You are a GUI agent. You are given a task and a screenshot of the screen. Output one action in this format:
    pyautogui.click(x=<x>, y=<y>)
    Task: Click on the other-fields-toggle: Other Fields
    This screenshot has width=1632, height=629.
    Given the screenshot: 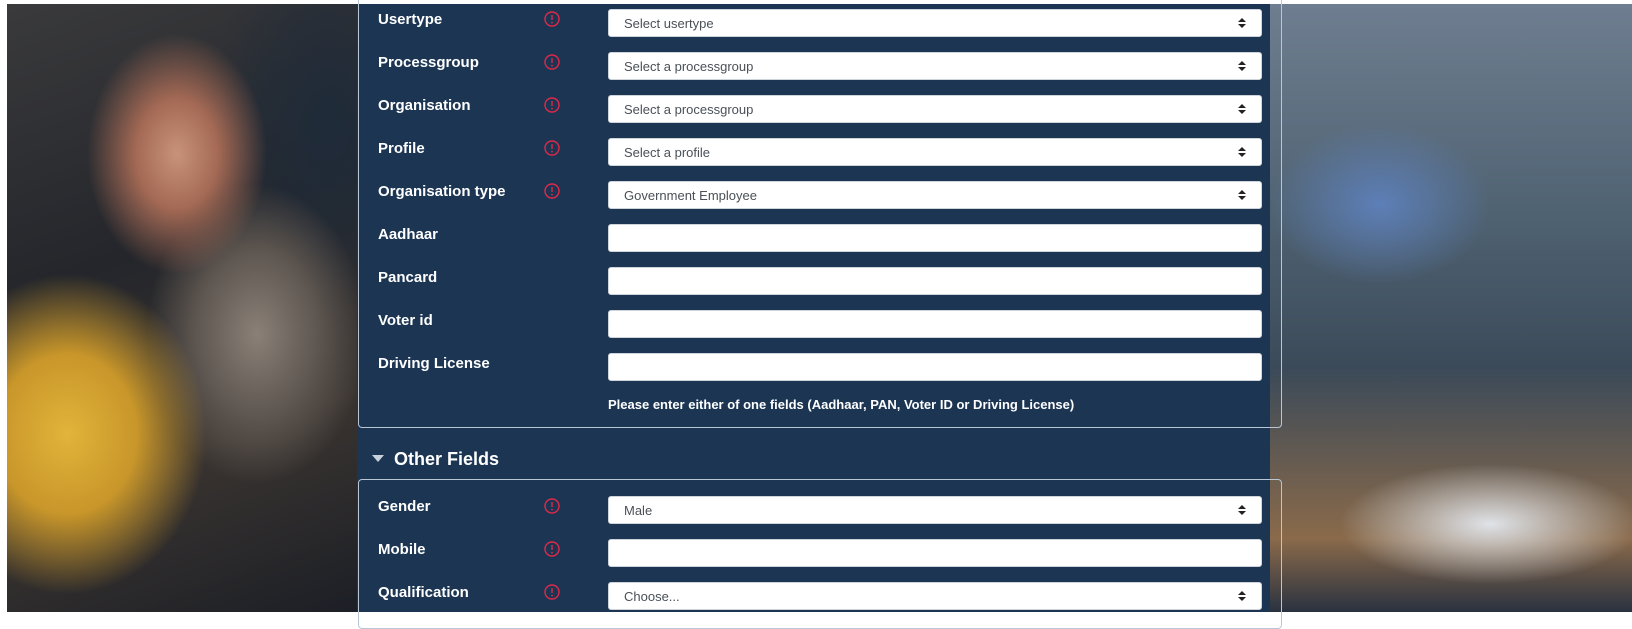 What is the action you would take?
    pyautogui.click(x=435, y=459)
    